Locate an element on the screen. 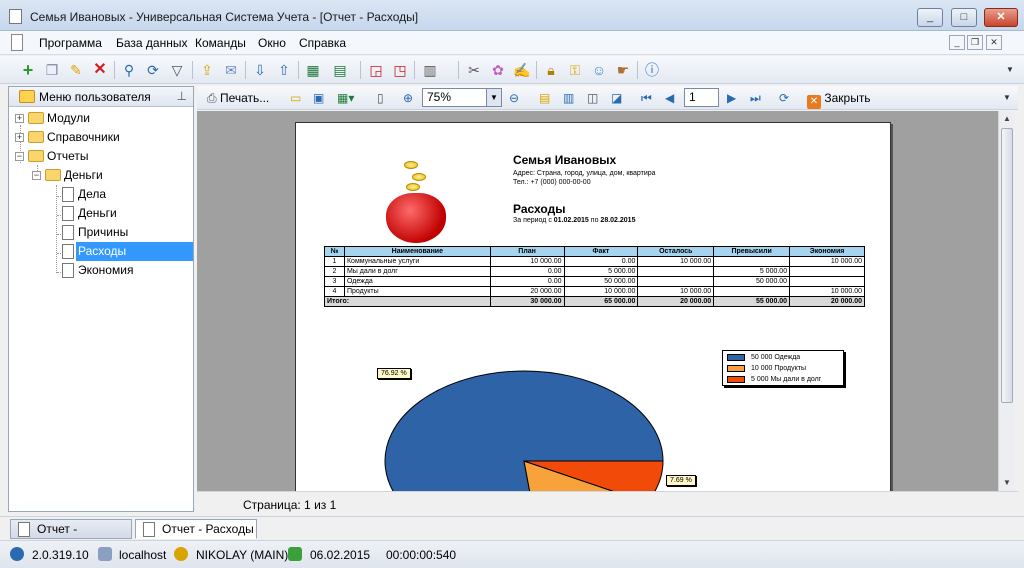 Image resolution: width=1024 pixels, height=568 pixels. excel-export-icon: ▦▾ is located at coordinates (345, 98).